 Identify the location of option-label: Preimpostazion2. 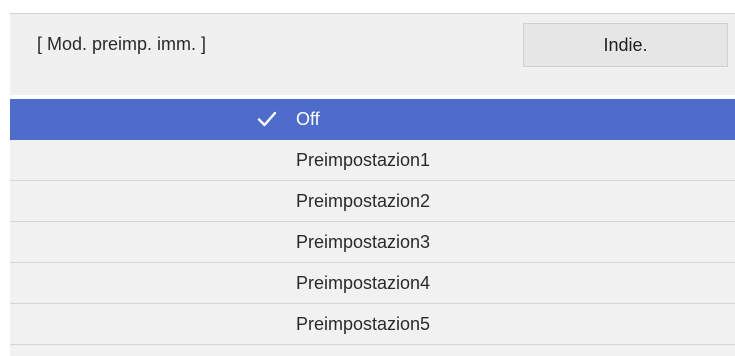
(363, 201).